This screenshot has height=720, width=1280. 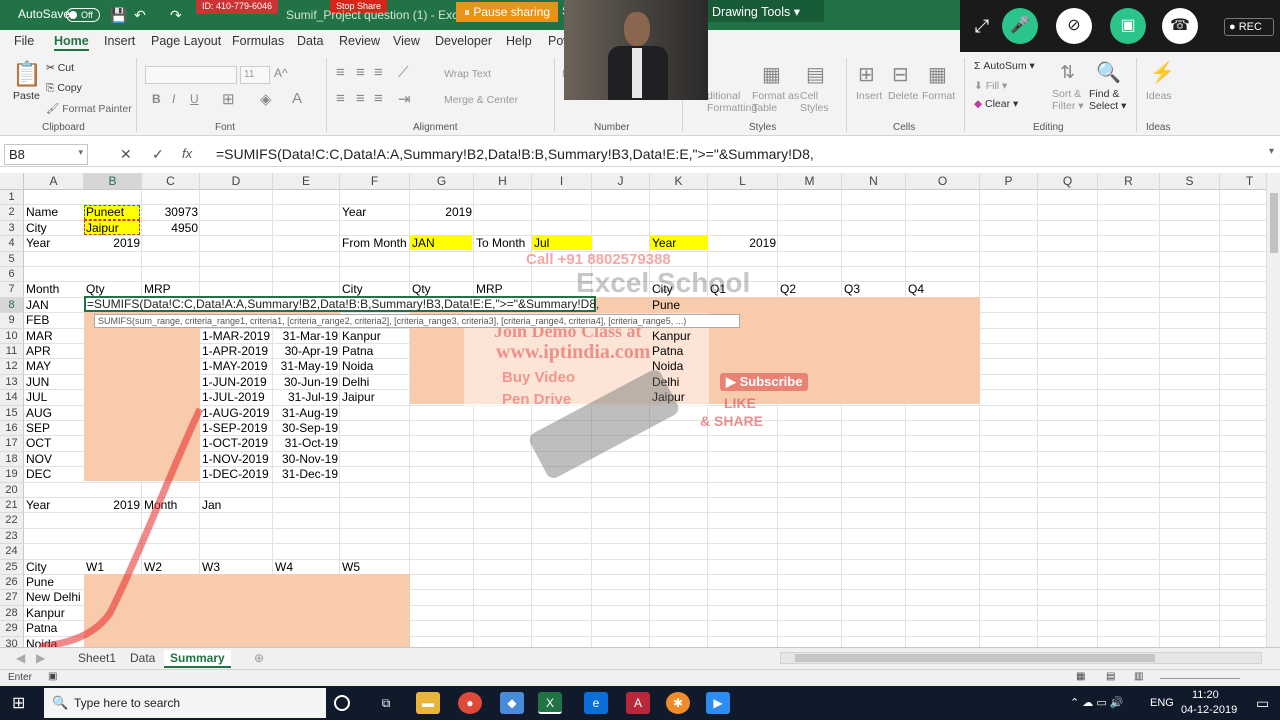 I want to click on horizontal-scrollbar, so click(x=1021, y=658).